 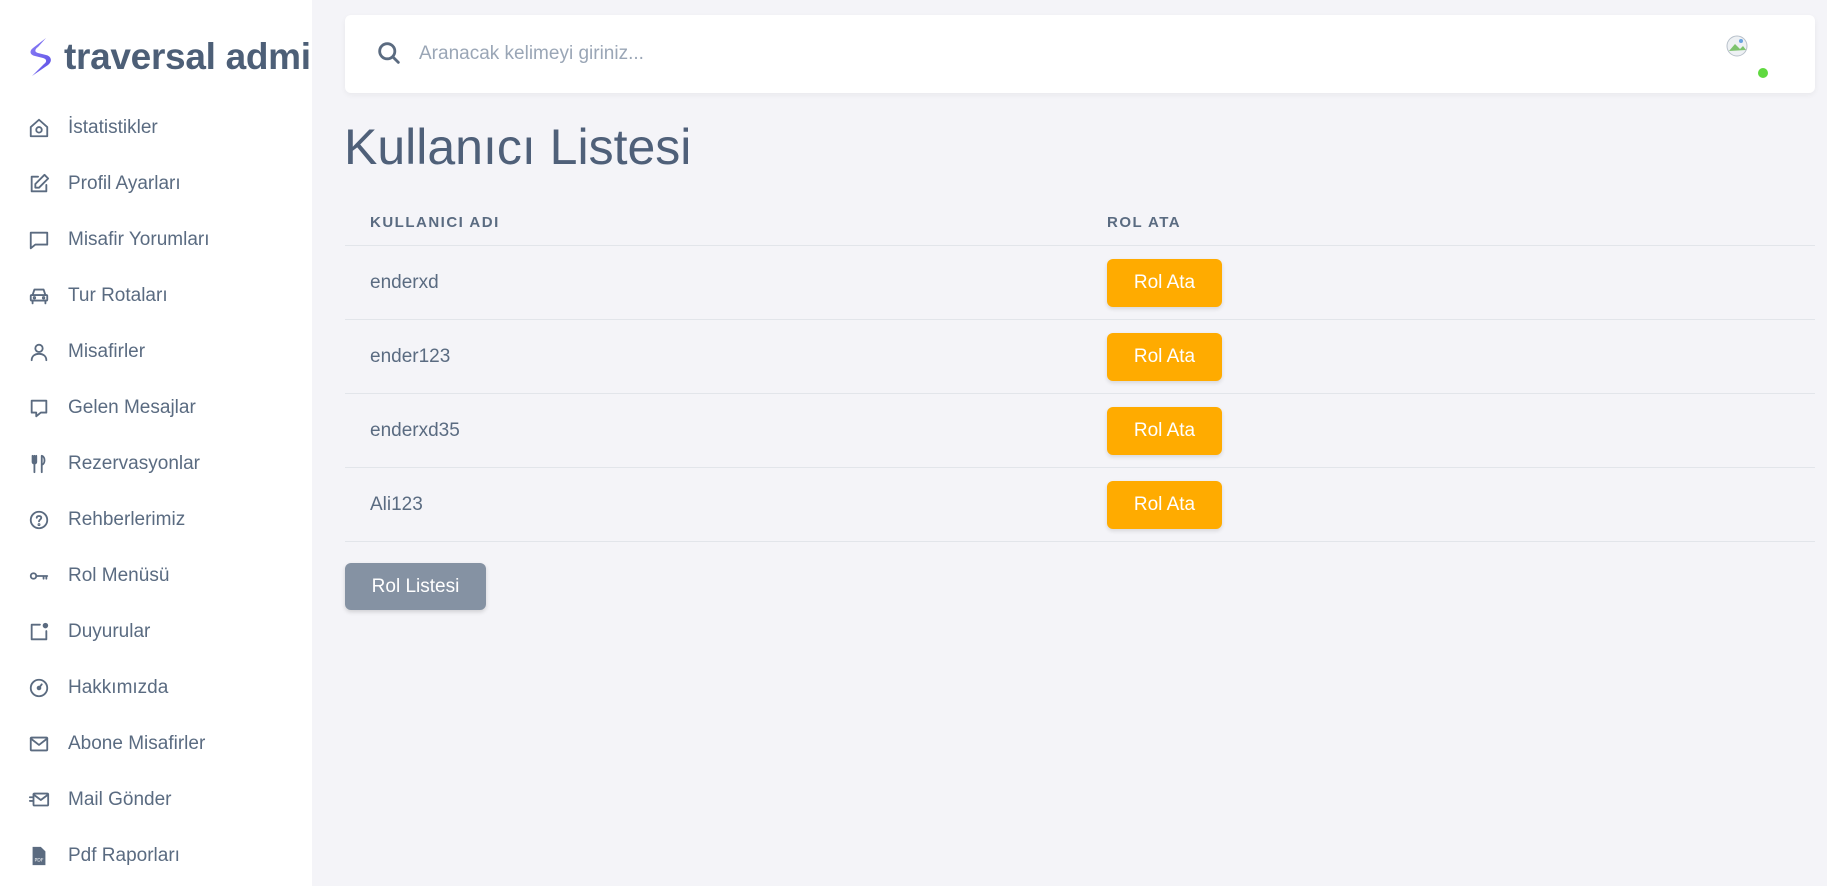 What do you see at coordinates (39, 800) in the screenshot?
I see `send-mail-icon` at bounding box center [39, 800].